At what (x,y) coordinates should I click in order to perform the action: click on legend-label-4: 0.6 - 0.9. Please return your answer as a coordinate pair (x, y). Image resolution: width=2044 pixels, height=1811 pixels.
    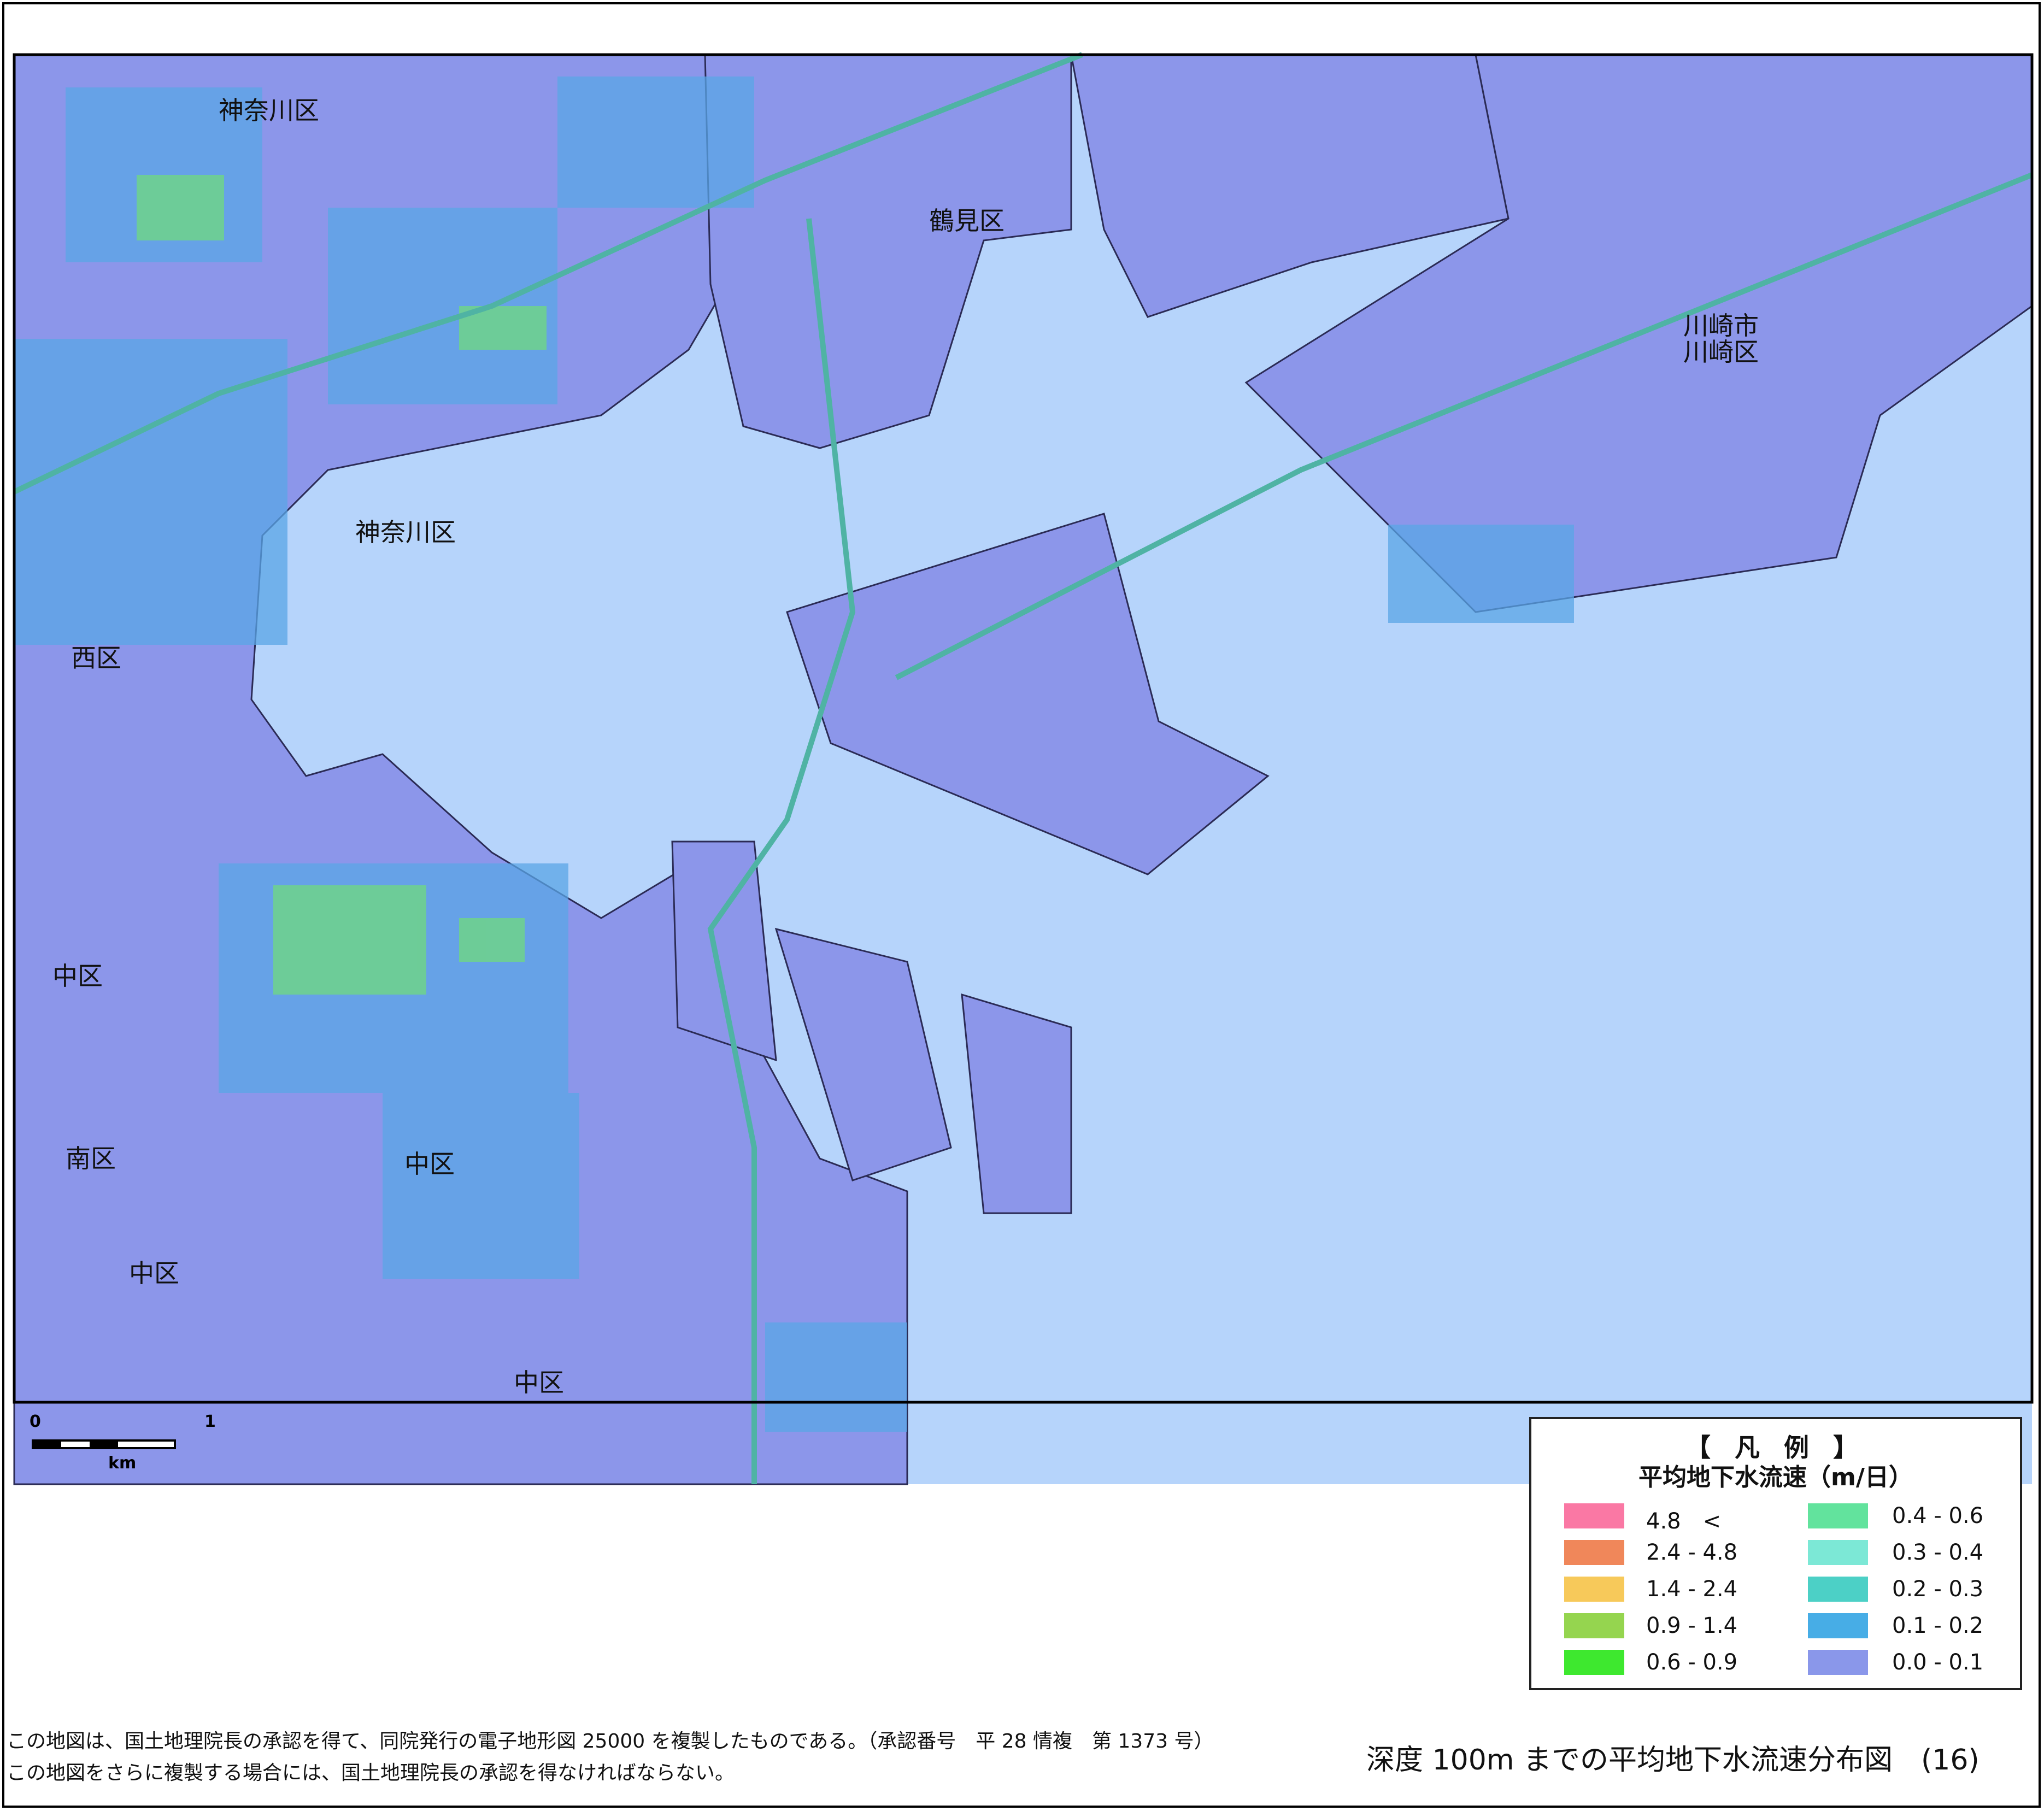
    Looking at the image, I should click on (1692, 1662).